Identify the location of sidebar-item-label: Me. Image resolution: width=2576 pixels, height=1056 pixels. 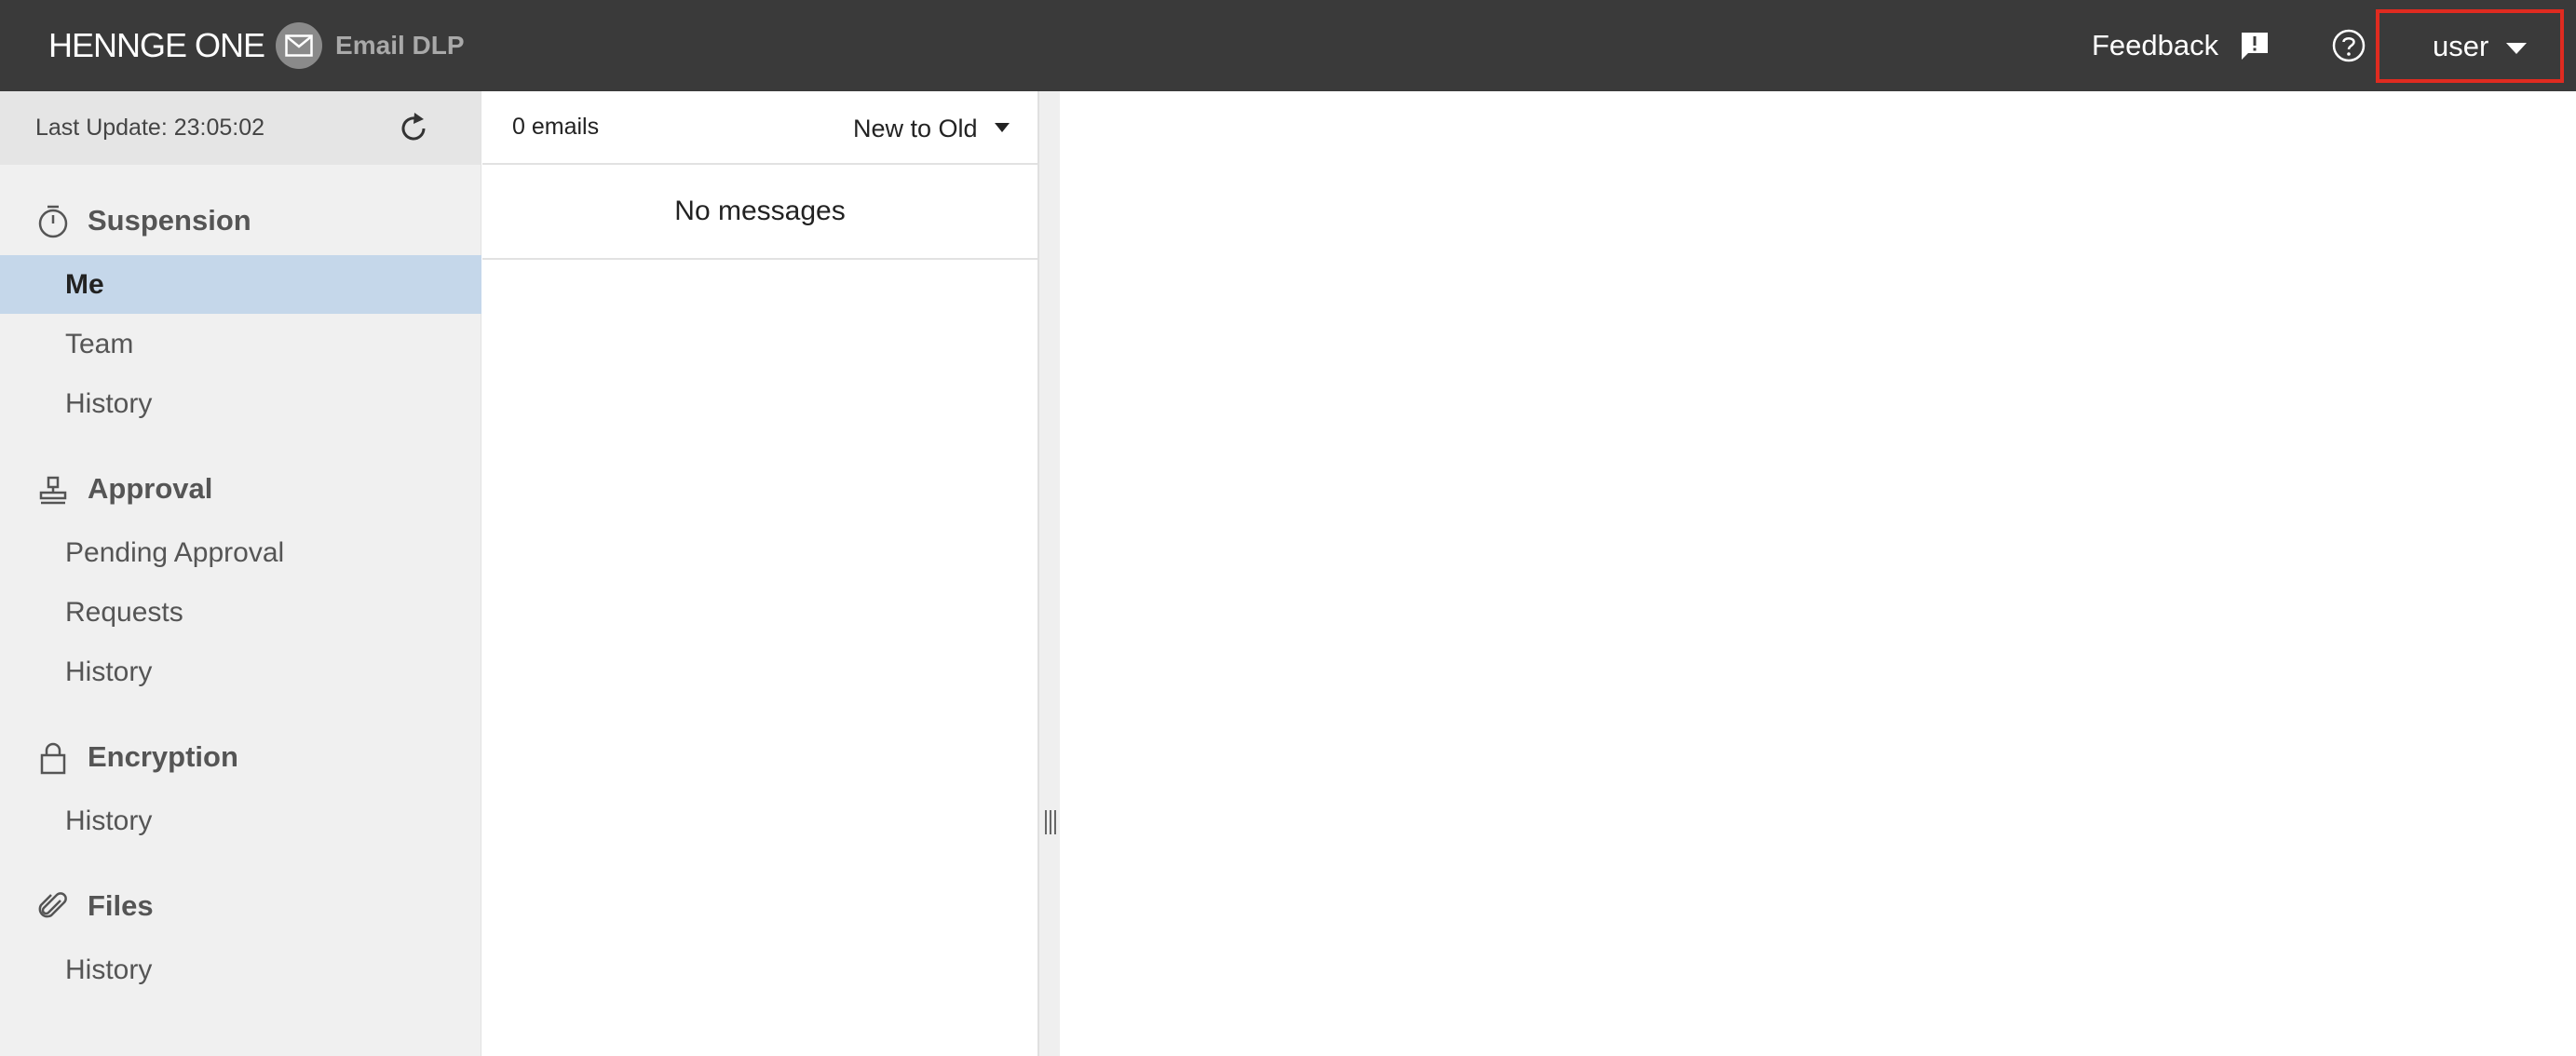
(84, 284).